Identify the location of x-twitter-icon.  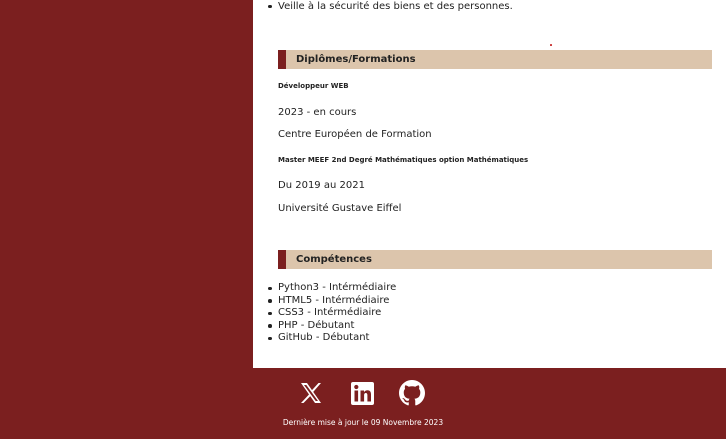
(311, 393).